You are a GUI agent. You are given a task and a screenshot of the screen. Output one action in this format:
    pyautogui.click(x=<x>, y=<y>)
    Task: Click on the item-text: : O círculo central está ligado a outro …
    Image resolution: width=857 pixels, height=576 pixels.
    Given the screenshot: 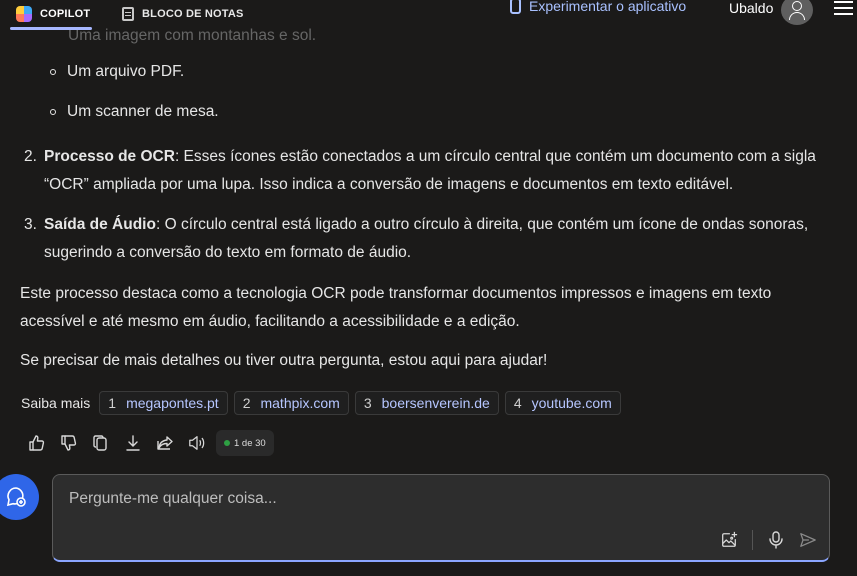 What is the action you would take?
    pyautogui.click(x=426, y=238)
    